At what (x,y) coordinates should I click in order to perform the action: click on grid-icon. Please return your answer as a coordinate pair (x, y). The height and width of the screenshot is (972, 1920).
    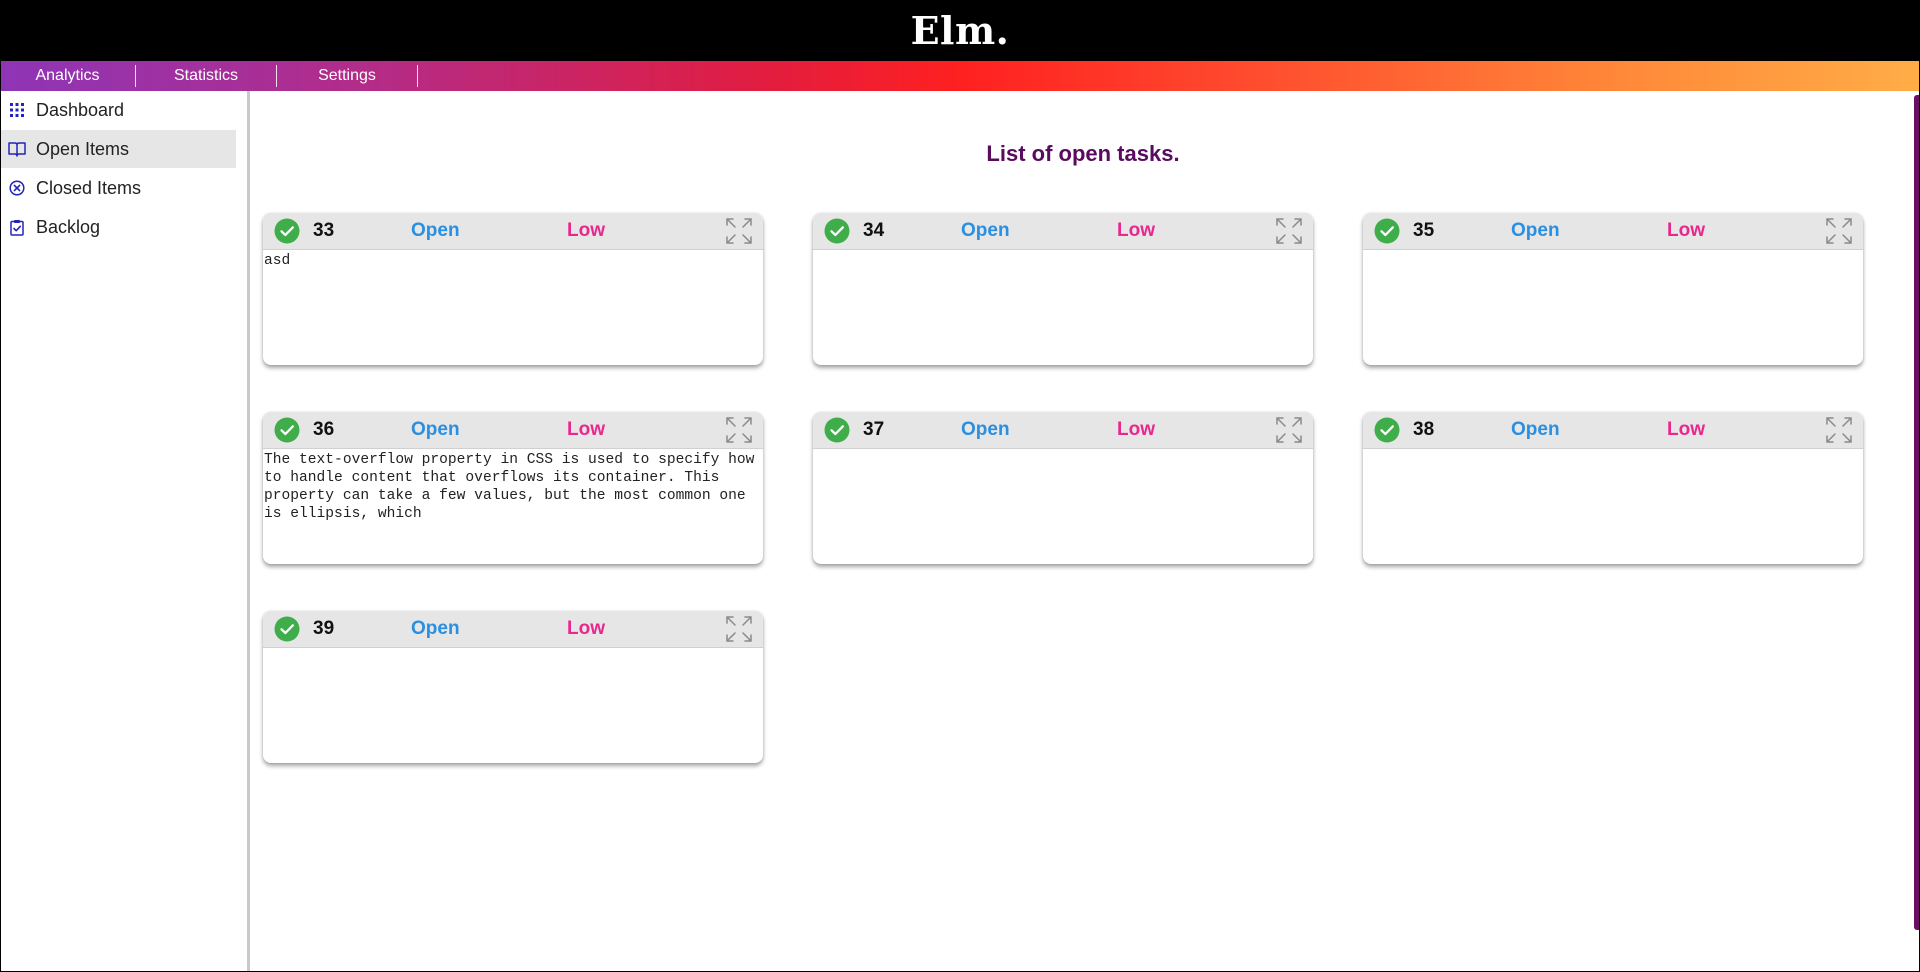
    Looking at the image, I should click on (17, 110).